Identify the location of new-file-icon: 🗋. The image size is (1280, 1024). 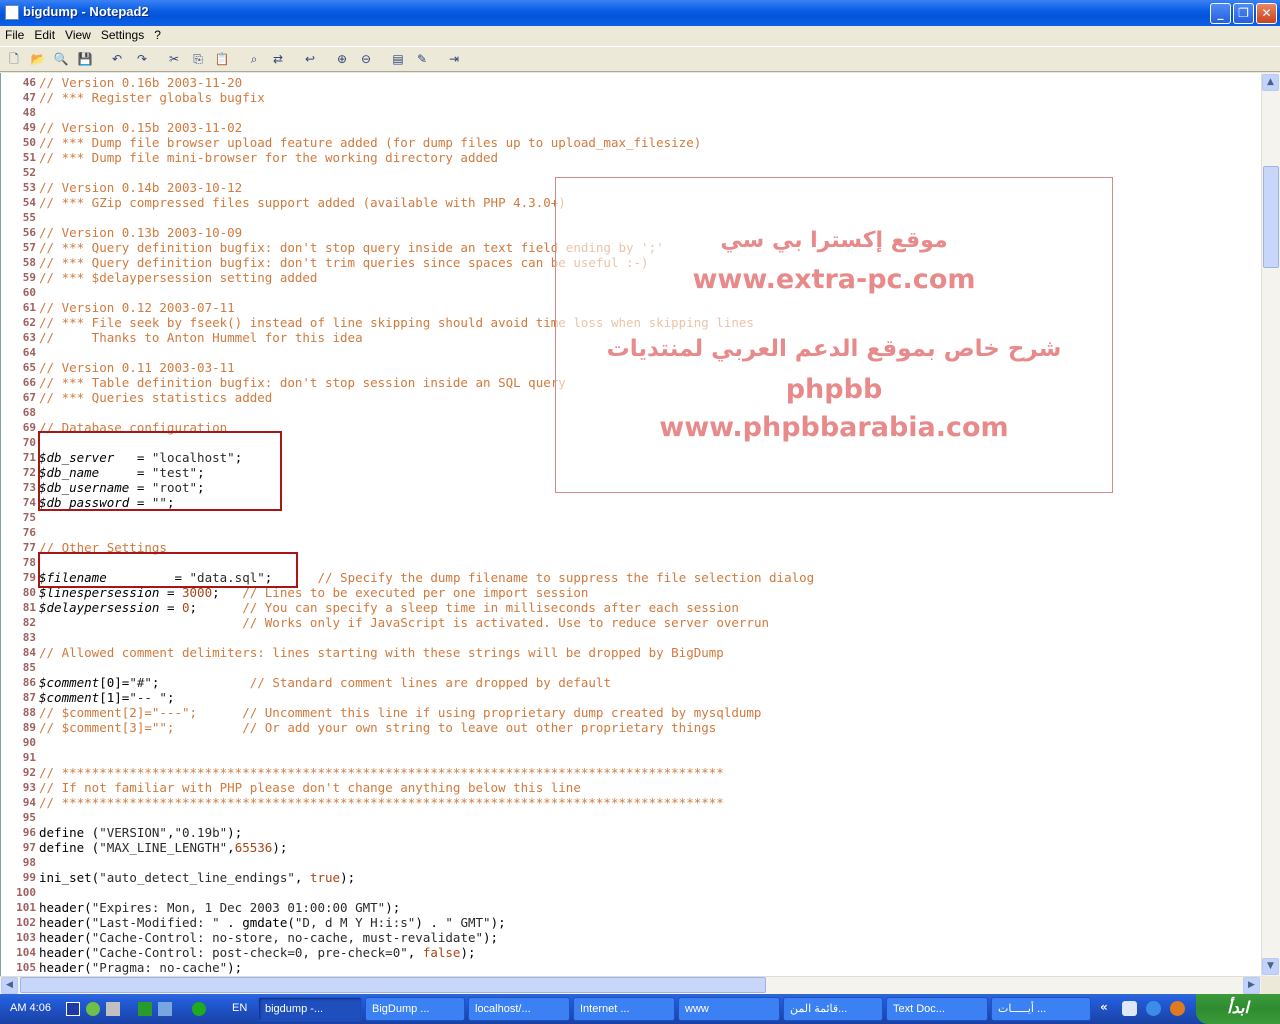
(14, 59).